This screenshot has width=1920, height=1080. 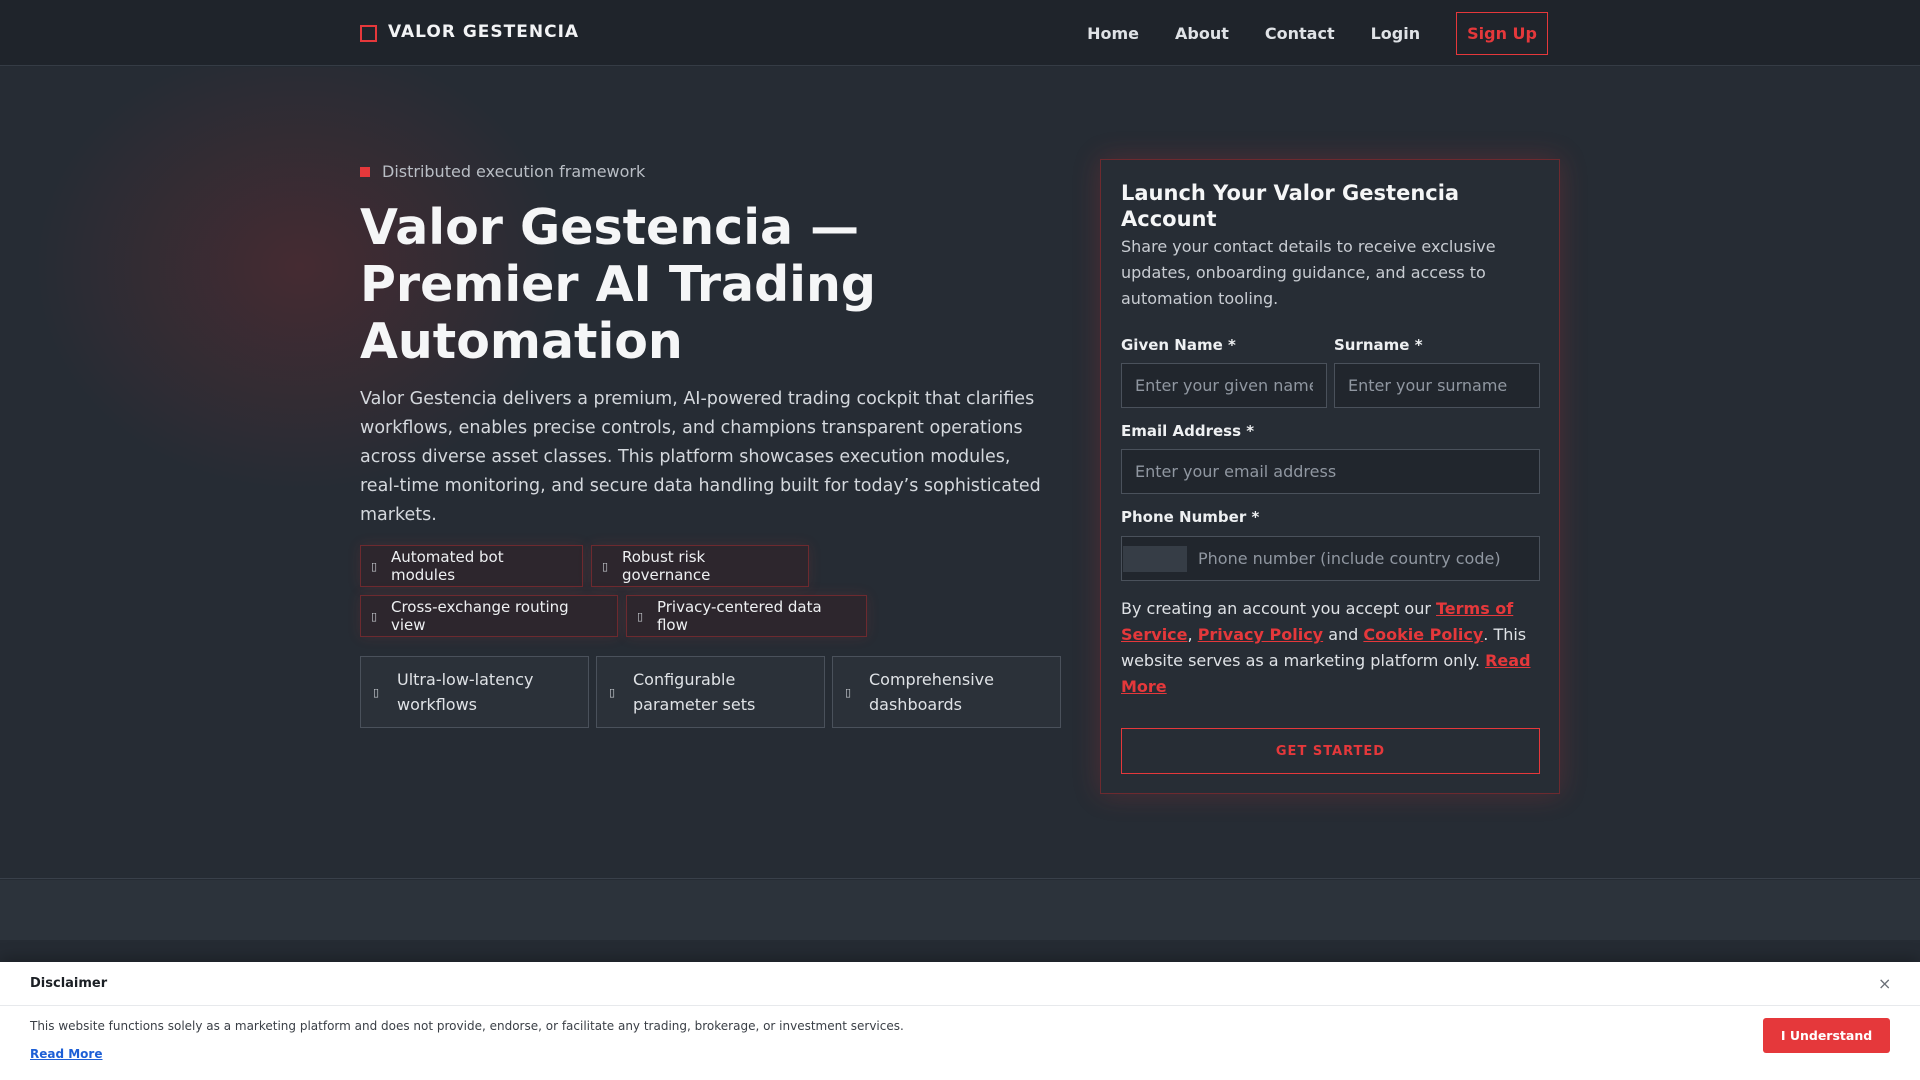 I want to click on email-label: Email Address *, so click(x=1188, y=431).